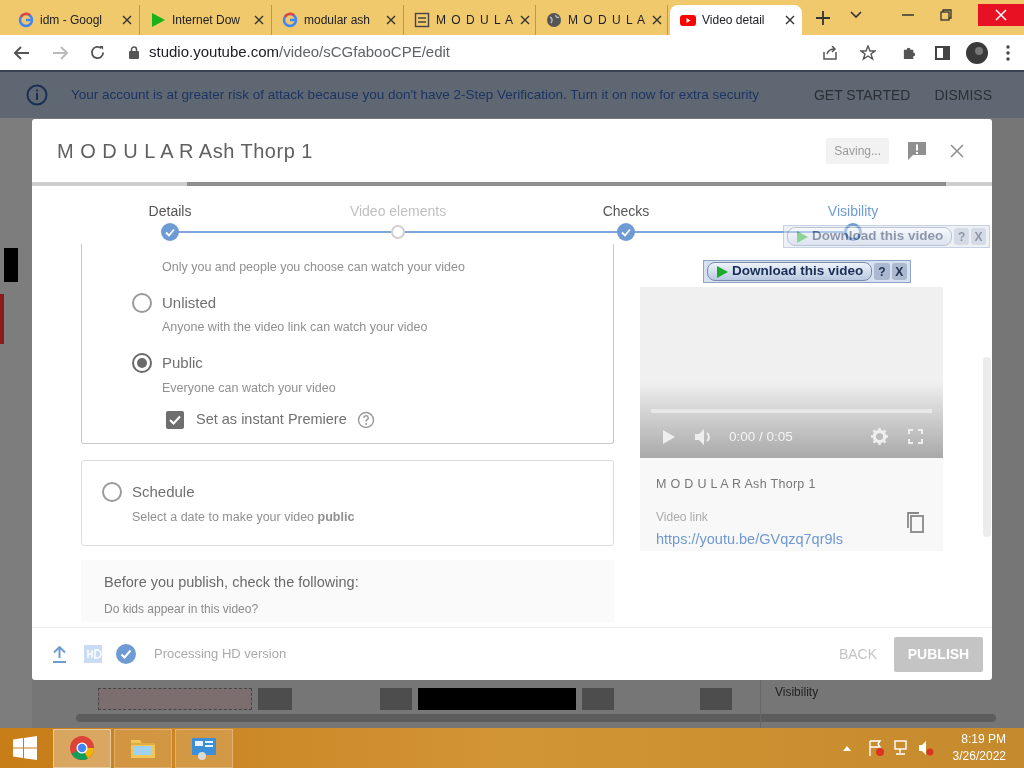 This screenshot has height=768, width=1024. Describe the element at coordinates (983, 739) in the screenshot. I see `clock-time: 8:19 PM` at that location.